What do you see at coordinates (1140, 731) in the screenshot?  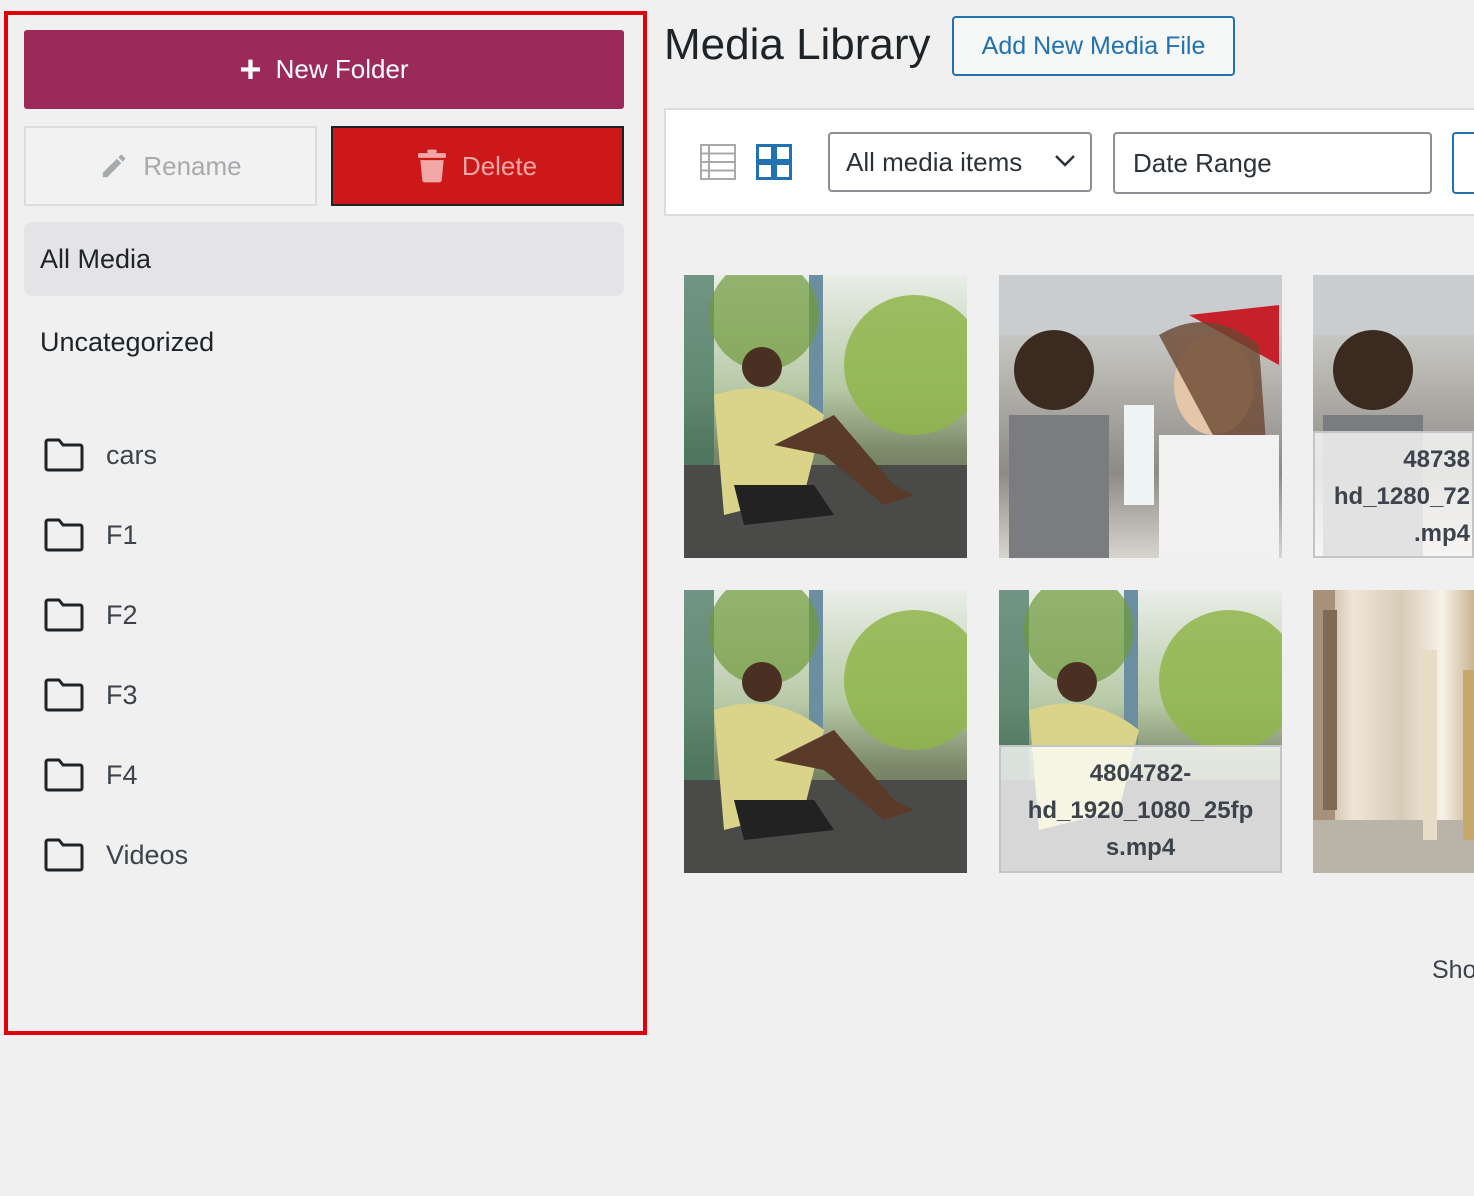 I see `media-tile: 4804782- hd_1920_1080_25fp s.mp4` at bounding box center [1140, 731].